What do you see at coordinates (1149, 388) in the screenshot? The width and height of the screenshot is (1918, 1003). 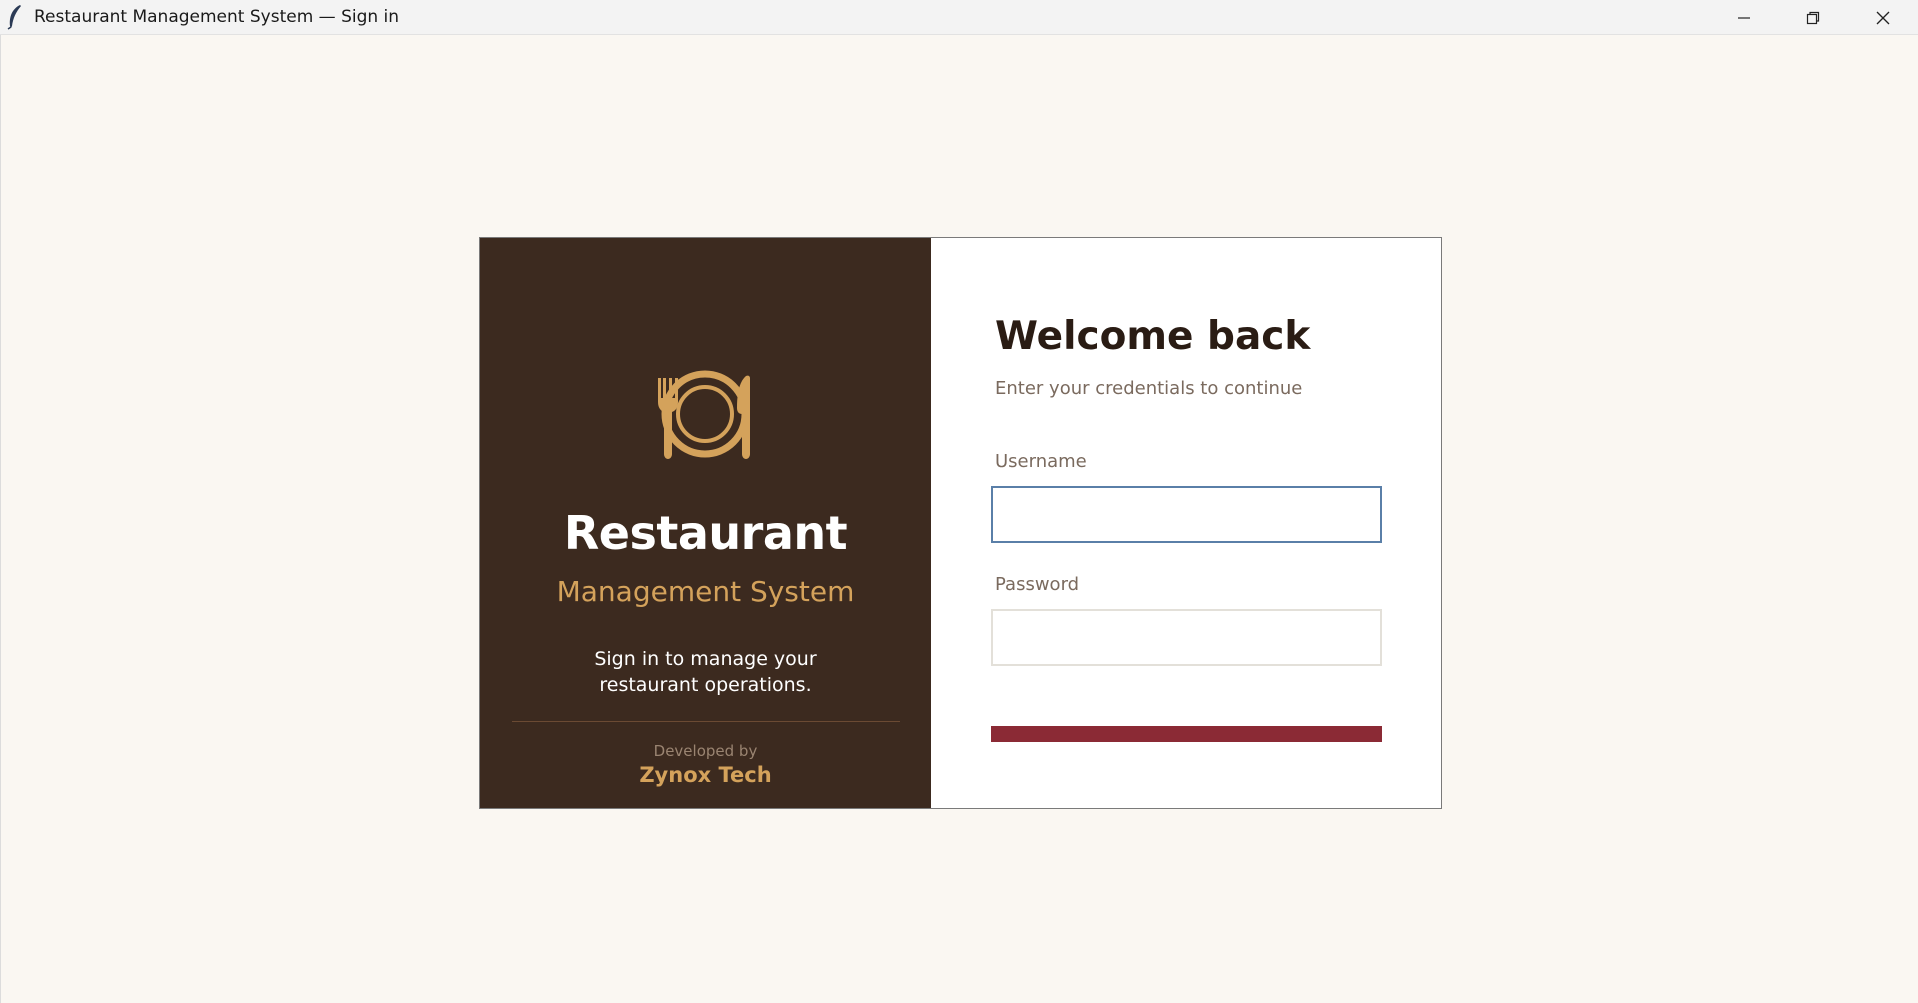 I see `form-subheading: Enter your credentials to continue` at bounding box center [1149, 388].